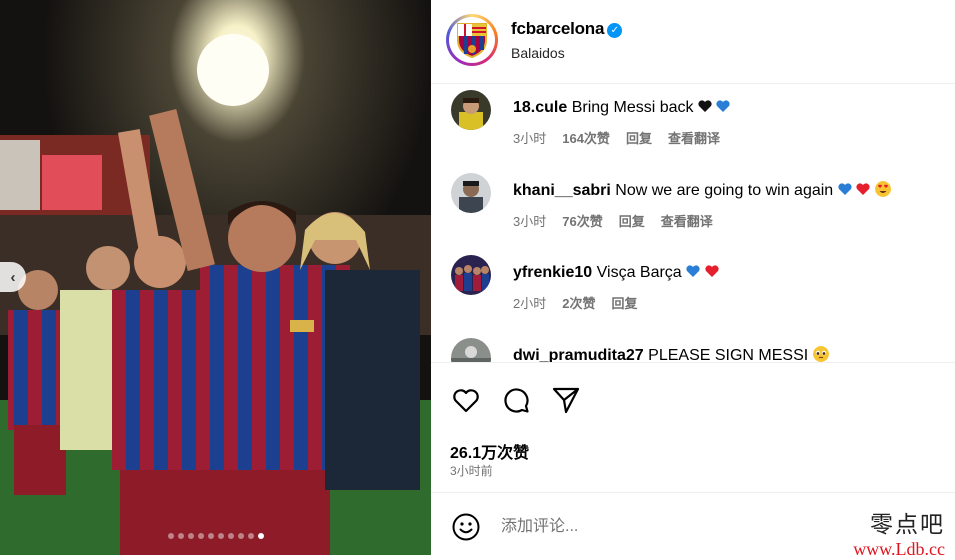 The image size is (955, 560). What do you see at coordinates (733, 273) in the screenshot?
I see `comment-text: yfrenkie10 Visça Barça` at bounding box center [733, 273].